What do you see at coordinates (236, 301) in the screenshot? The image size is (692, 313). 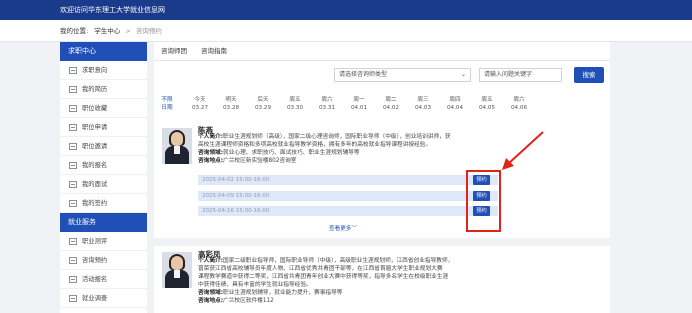 I see `counselor-place: 咨询地点:广兰校区软件楼112` at bounding box center [236, 301].